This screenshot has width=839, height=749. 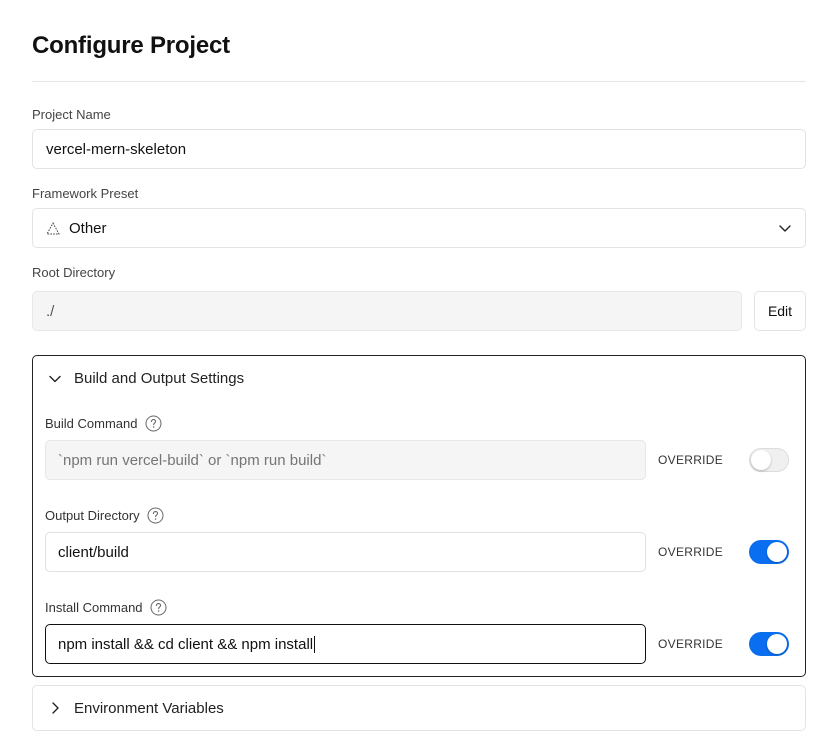 What do you see at coordinates (780, 311) in the screenshot?
I see `edit-root-directory-button: Edit` at bounding box center [780, 311].